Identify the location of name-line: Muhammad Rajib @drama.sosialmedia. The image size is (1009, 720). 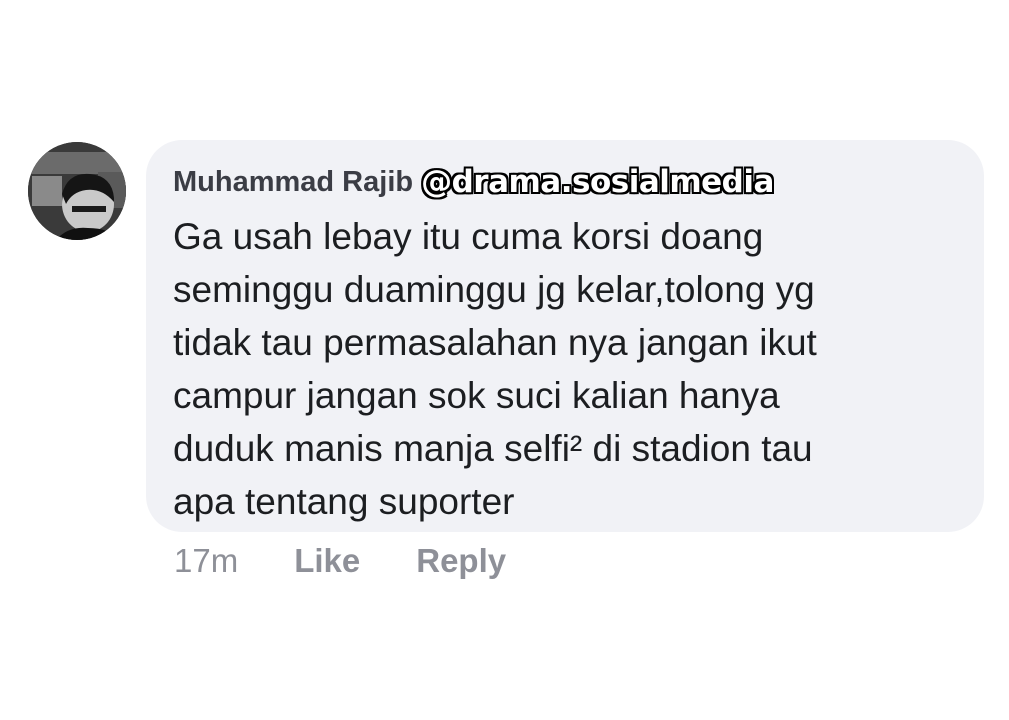
(564, 182).